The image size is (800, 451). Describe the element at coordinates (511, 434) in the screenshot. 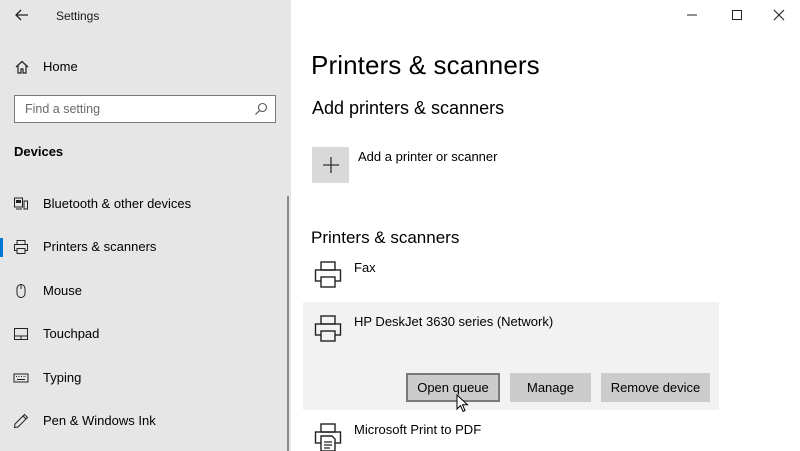

I see `printer-item-pdf: Microsoft Print to PDF` at that location.